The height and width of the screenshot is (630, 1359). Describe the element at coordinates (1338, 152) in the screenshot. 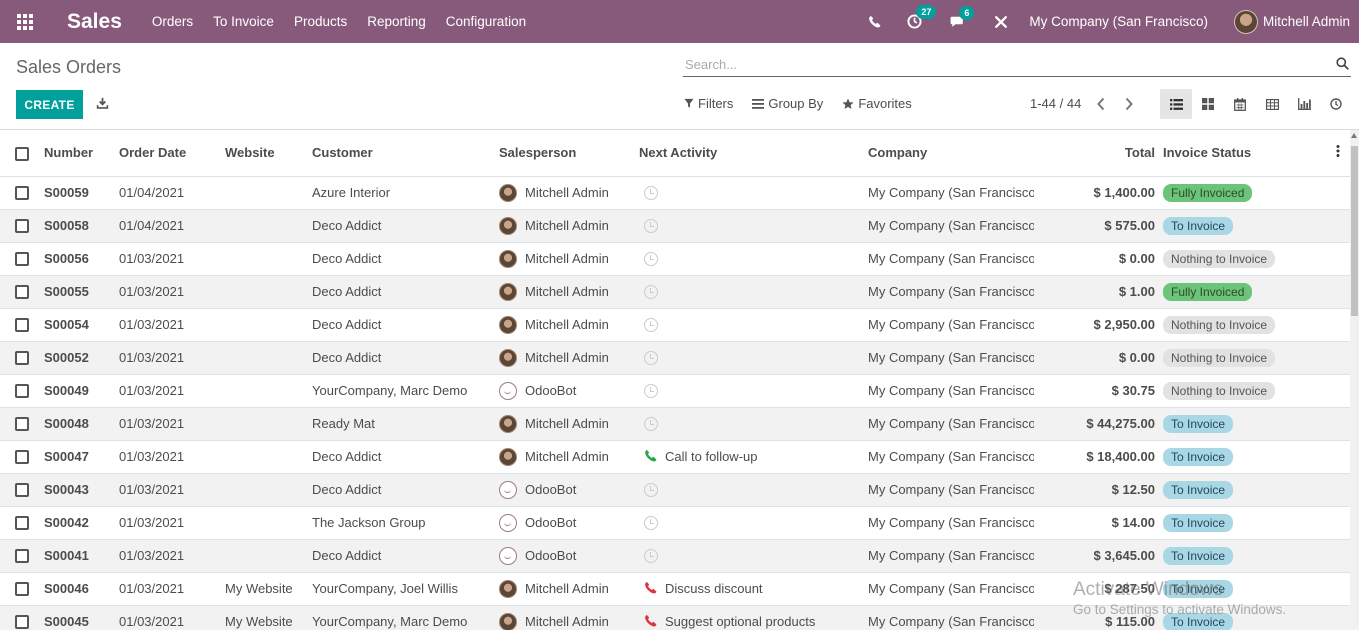

I see `optional-columns-icon` at that location.